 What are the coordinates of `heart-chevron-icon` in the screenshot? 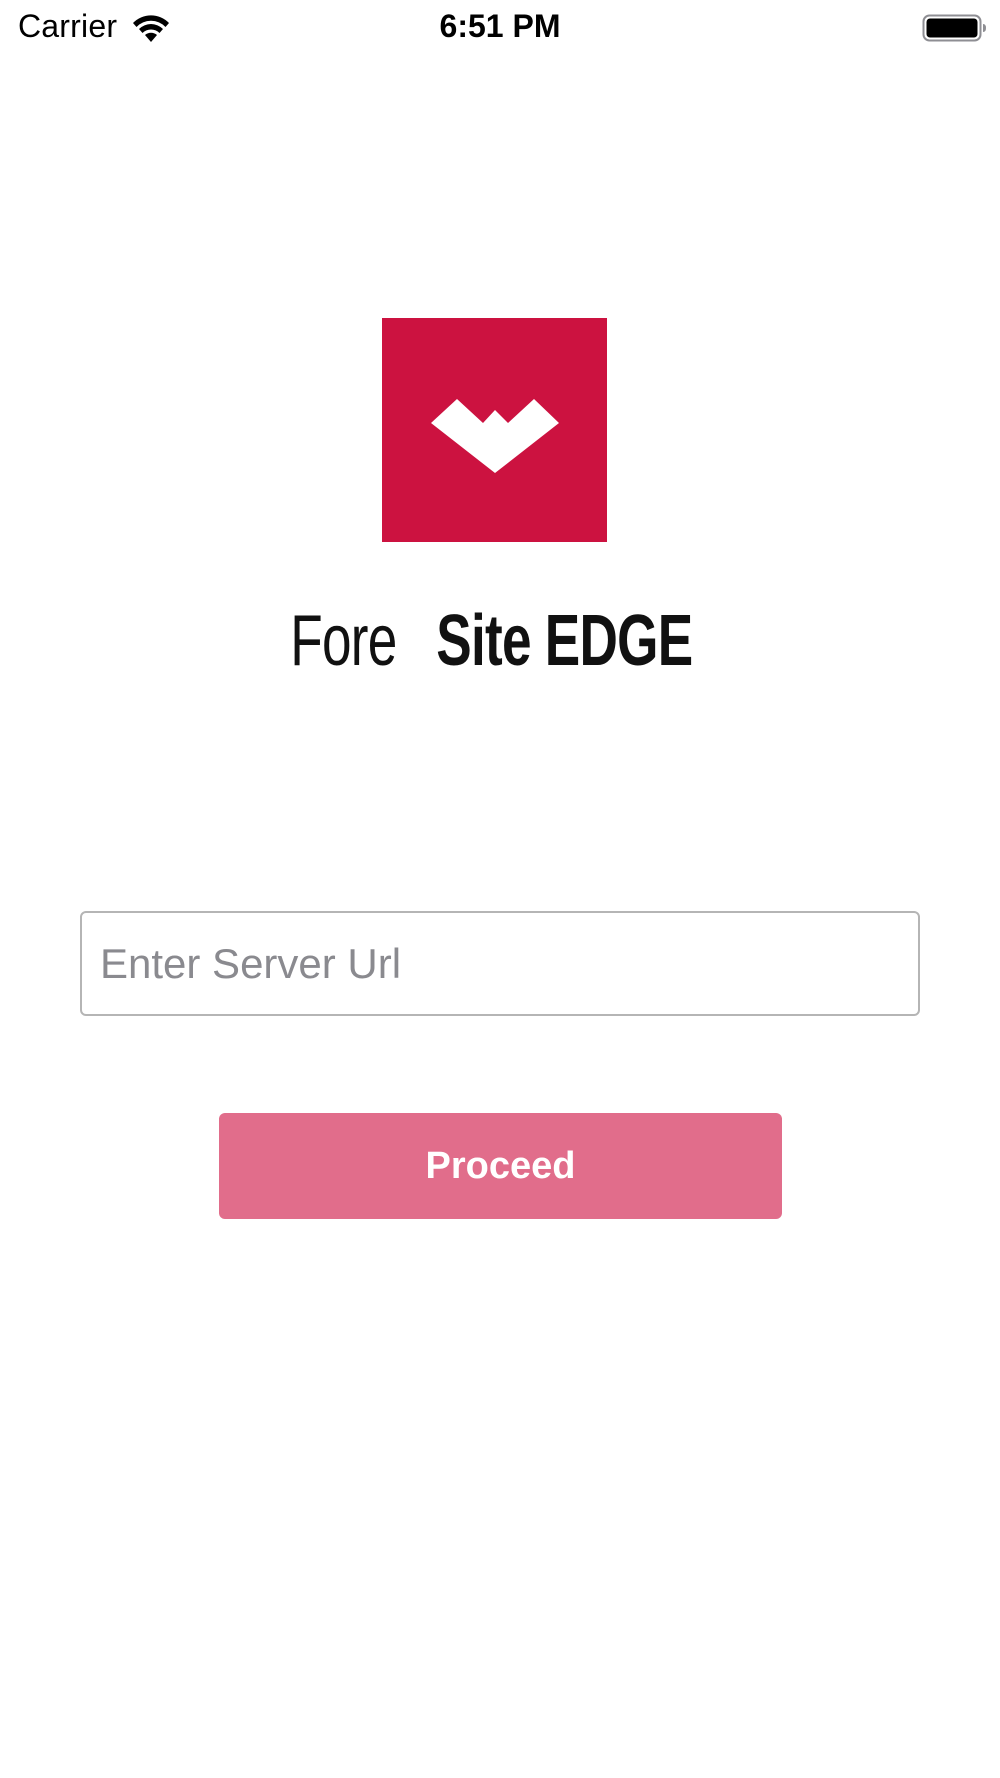 It's located at (495, 436).